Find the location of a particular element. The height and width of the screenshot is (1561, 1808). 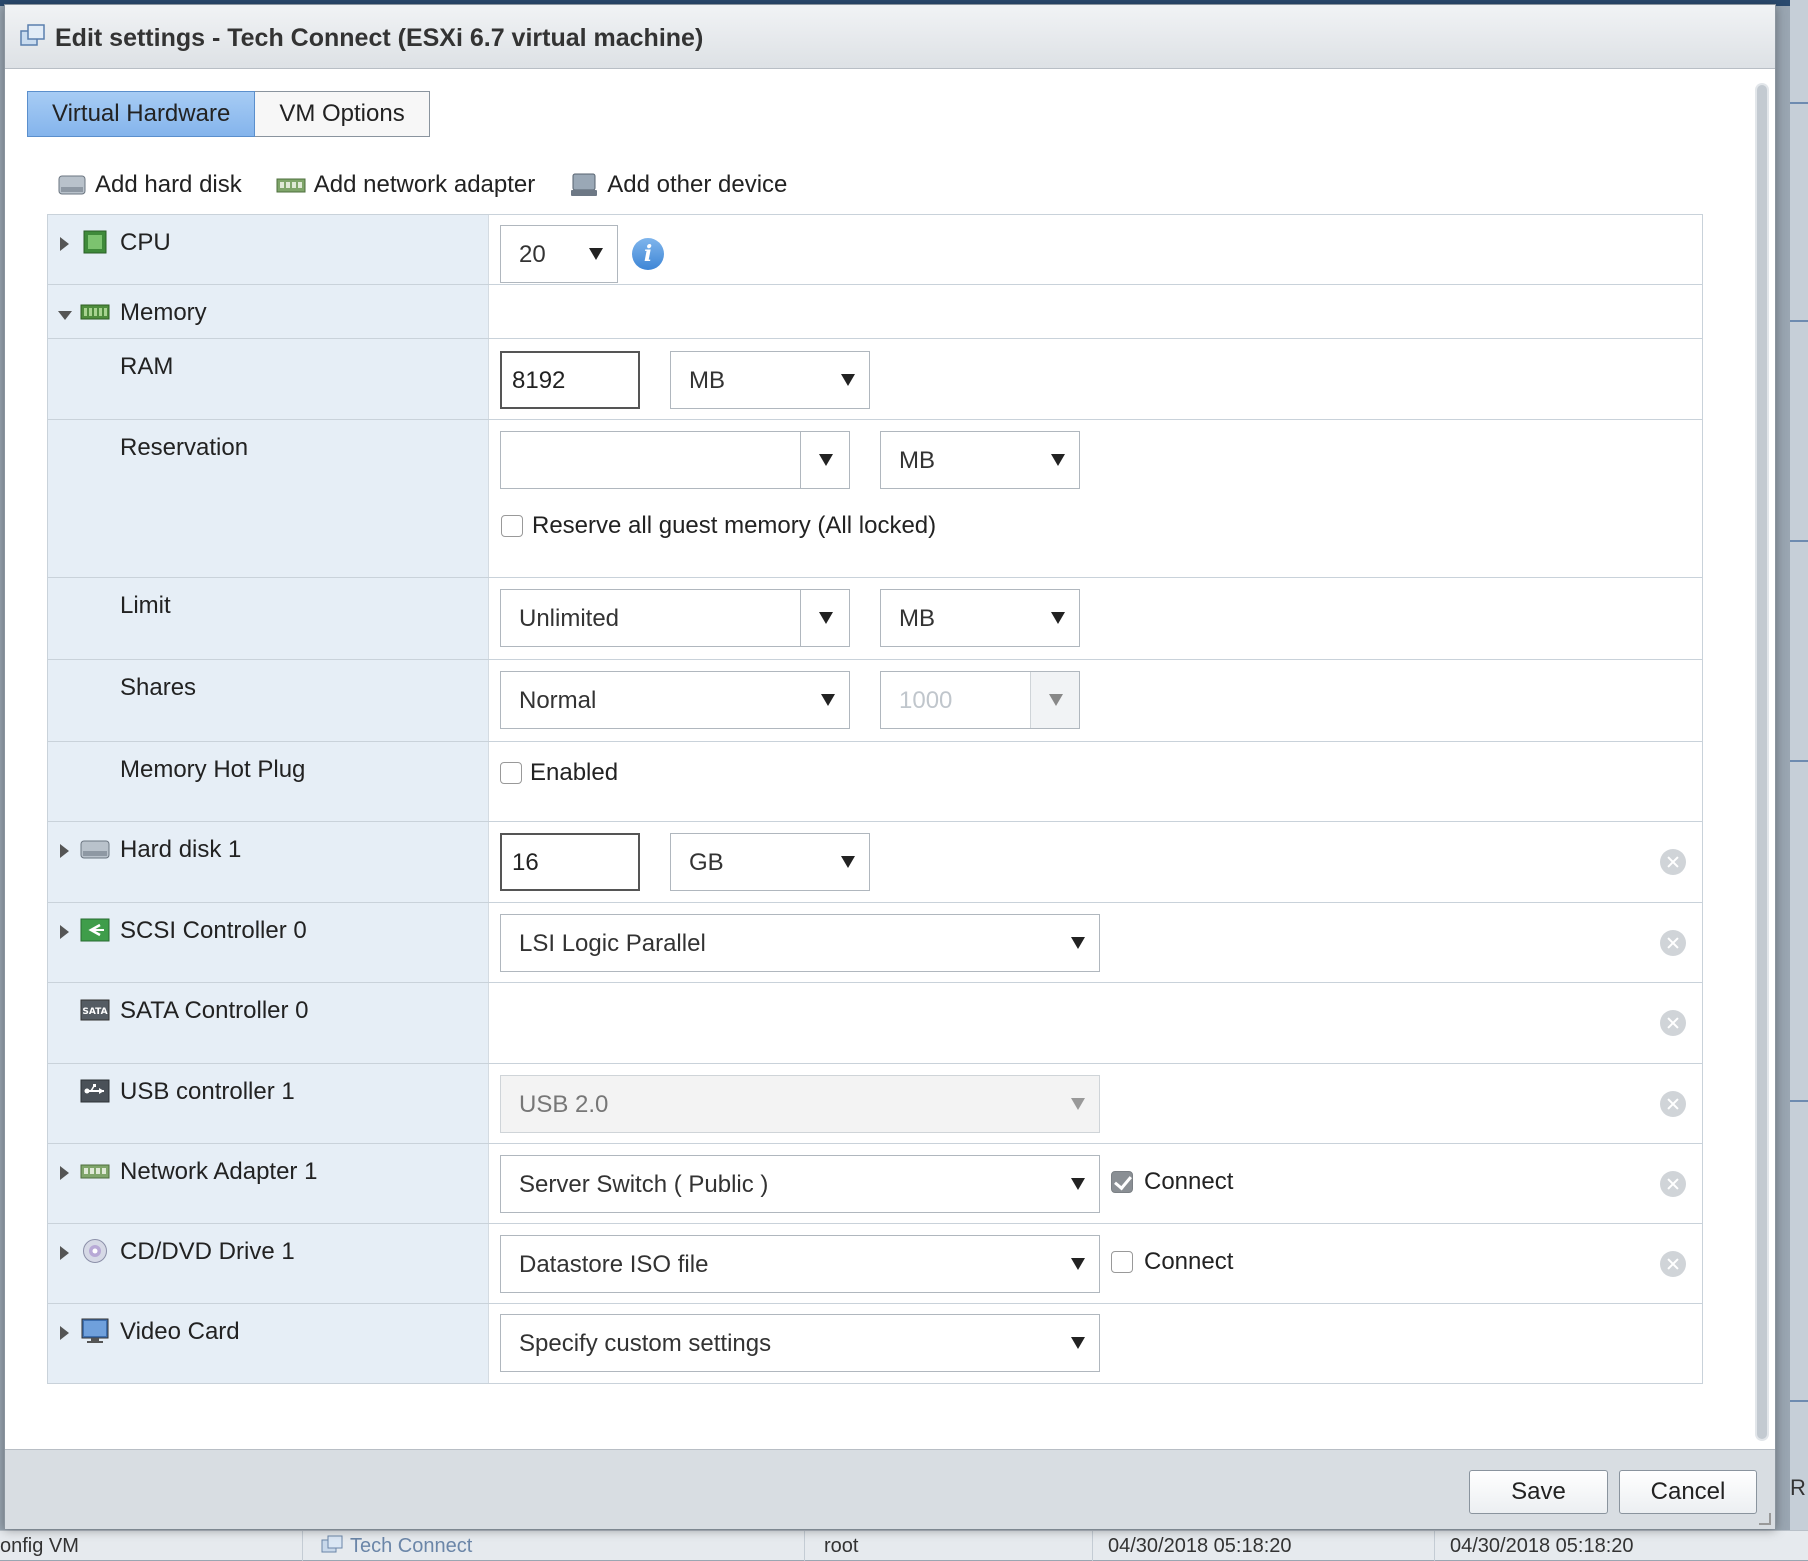

dialog-footer: Save Cancel is located at coordinates (890, 1489).